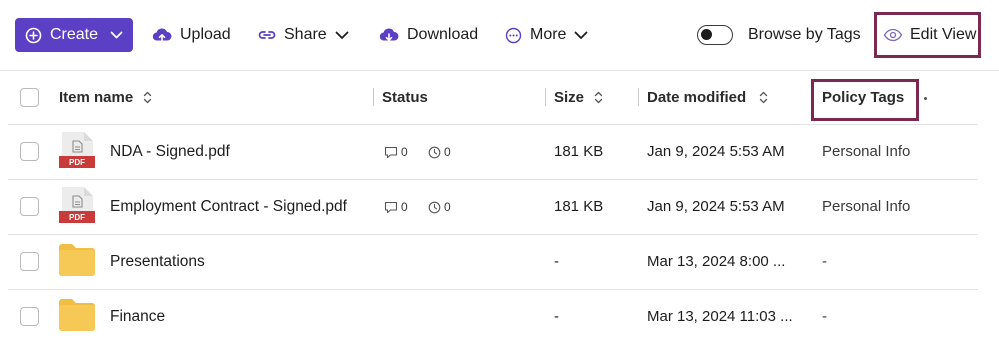 The image size is (999, 351). I want to click on column-header-item-name: Item name, so click(105, 97).